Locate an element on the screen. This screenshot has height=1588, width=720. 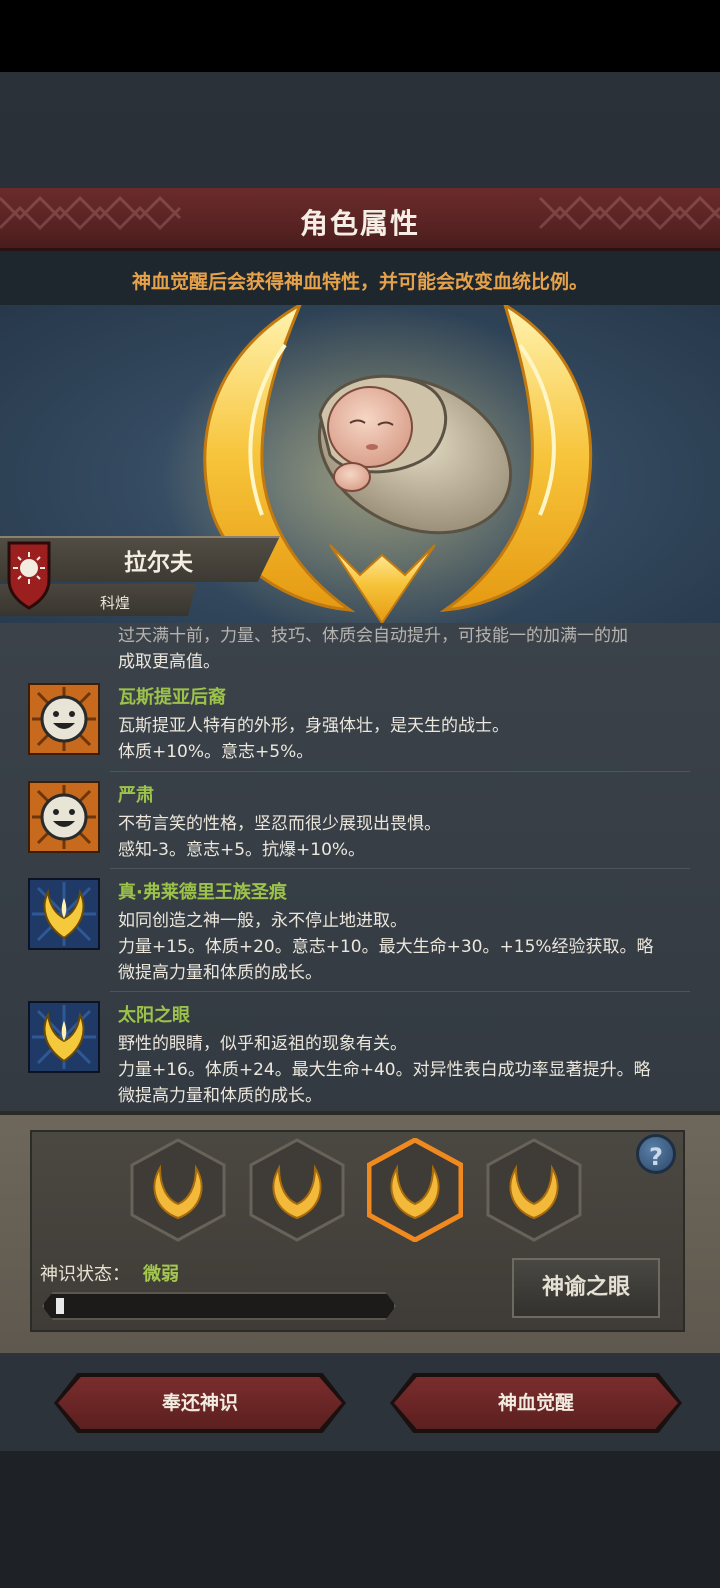
trait-desc-line: 过天满十前，力量、技巧、体质会自动提升，可技能一的加满一的加 is located at coordinates (373, 636).